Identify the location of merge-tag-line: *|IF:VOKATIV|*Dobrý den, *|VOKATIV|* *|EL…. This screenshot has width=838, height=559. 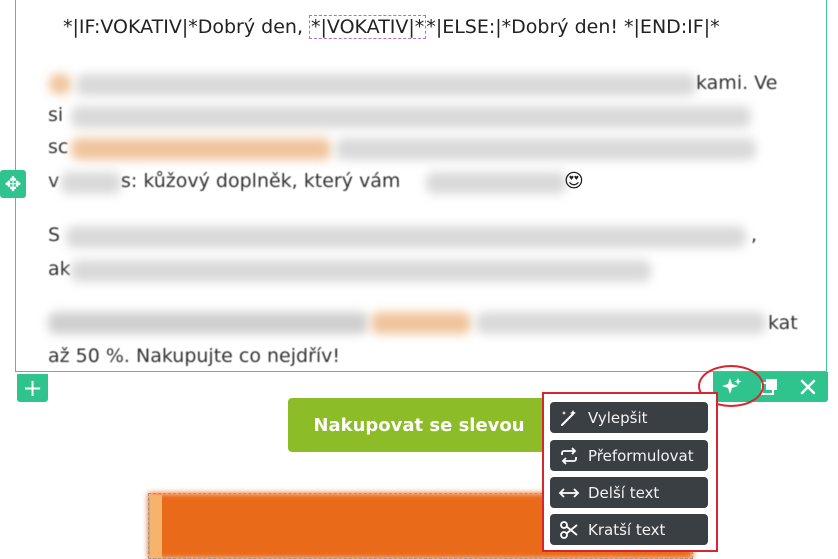
(391, 27).